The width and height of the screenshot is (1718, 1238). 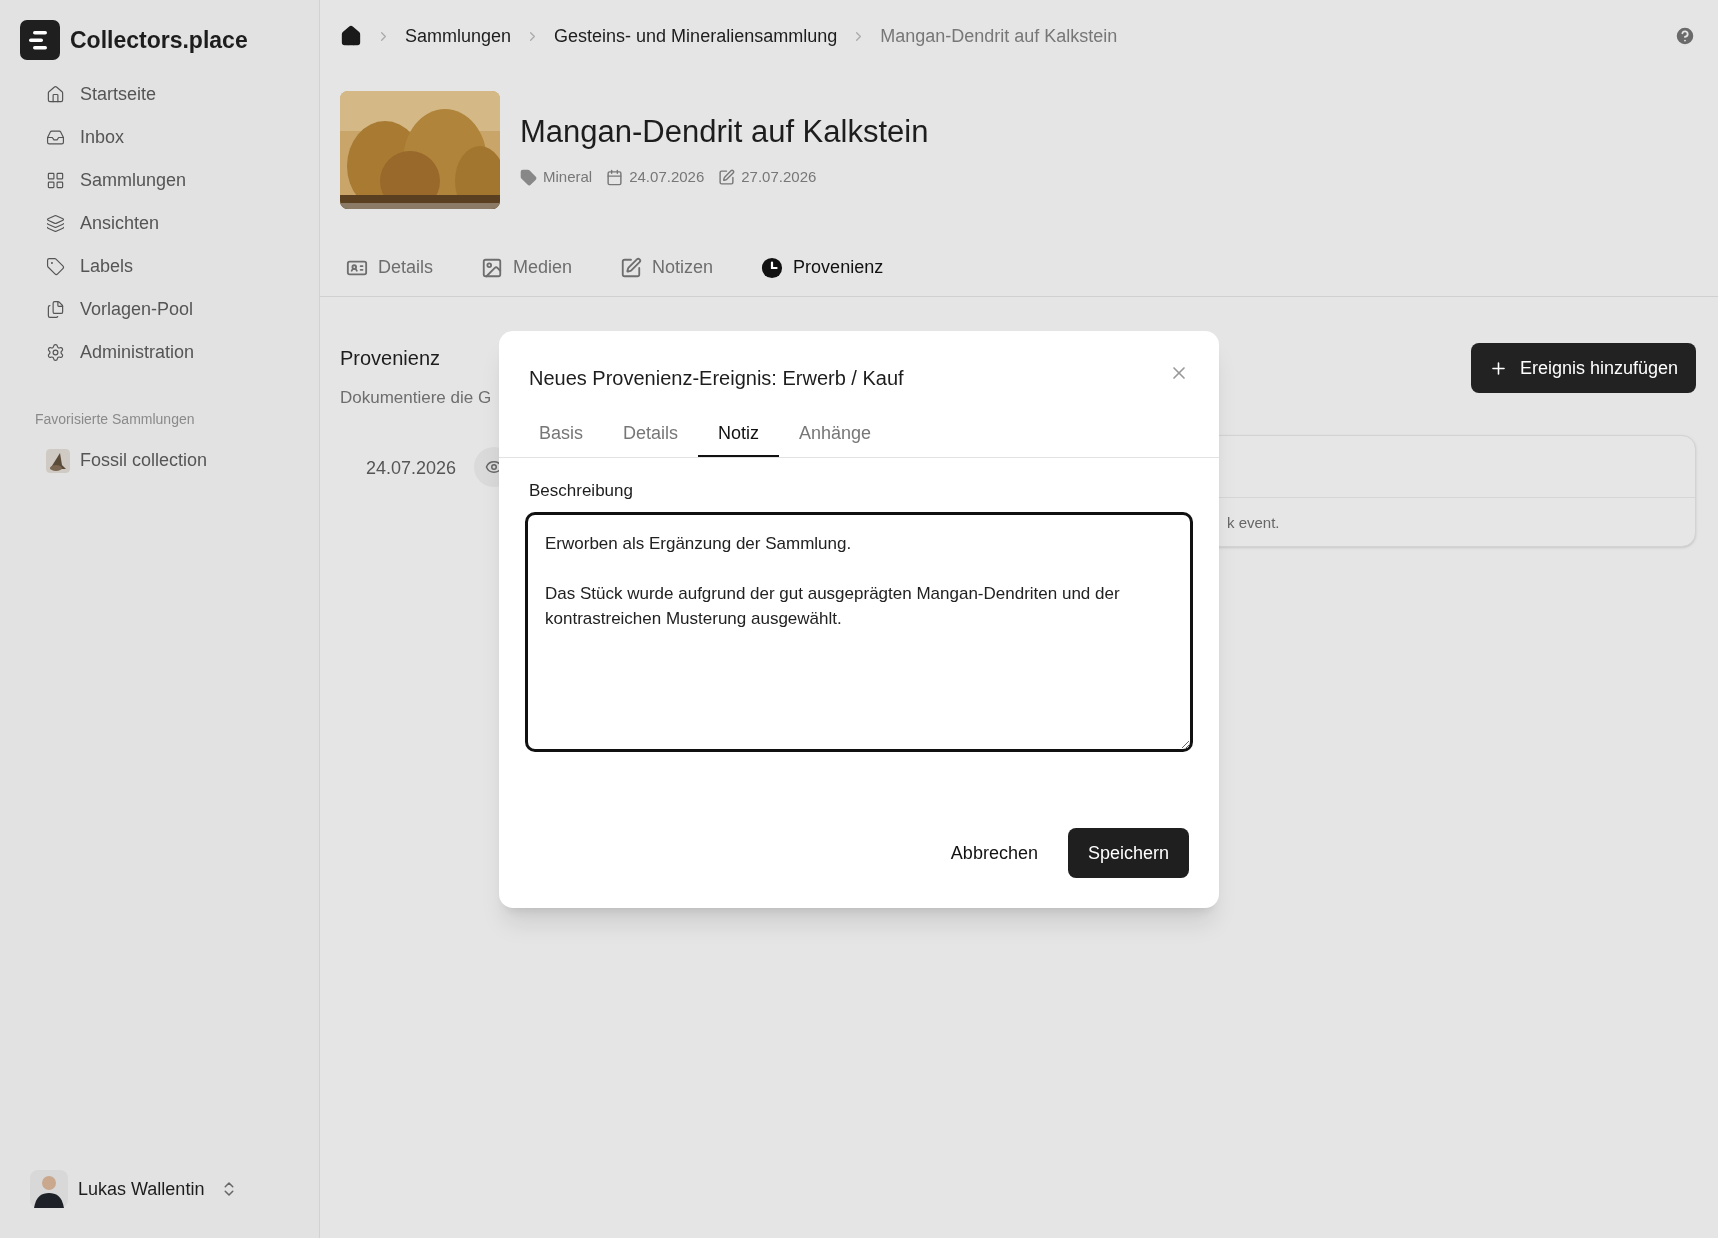 What do you see at coordinates (1685, 36) in the screenshot?
I see `help-icon` at bounding box center [1685, 36].